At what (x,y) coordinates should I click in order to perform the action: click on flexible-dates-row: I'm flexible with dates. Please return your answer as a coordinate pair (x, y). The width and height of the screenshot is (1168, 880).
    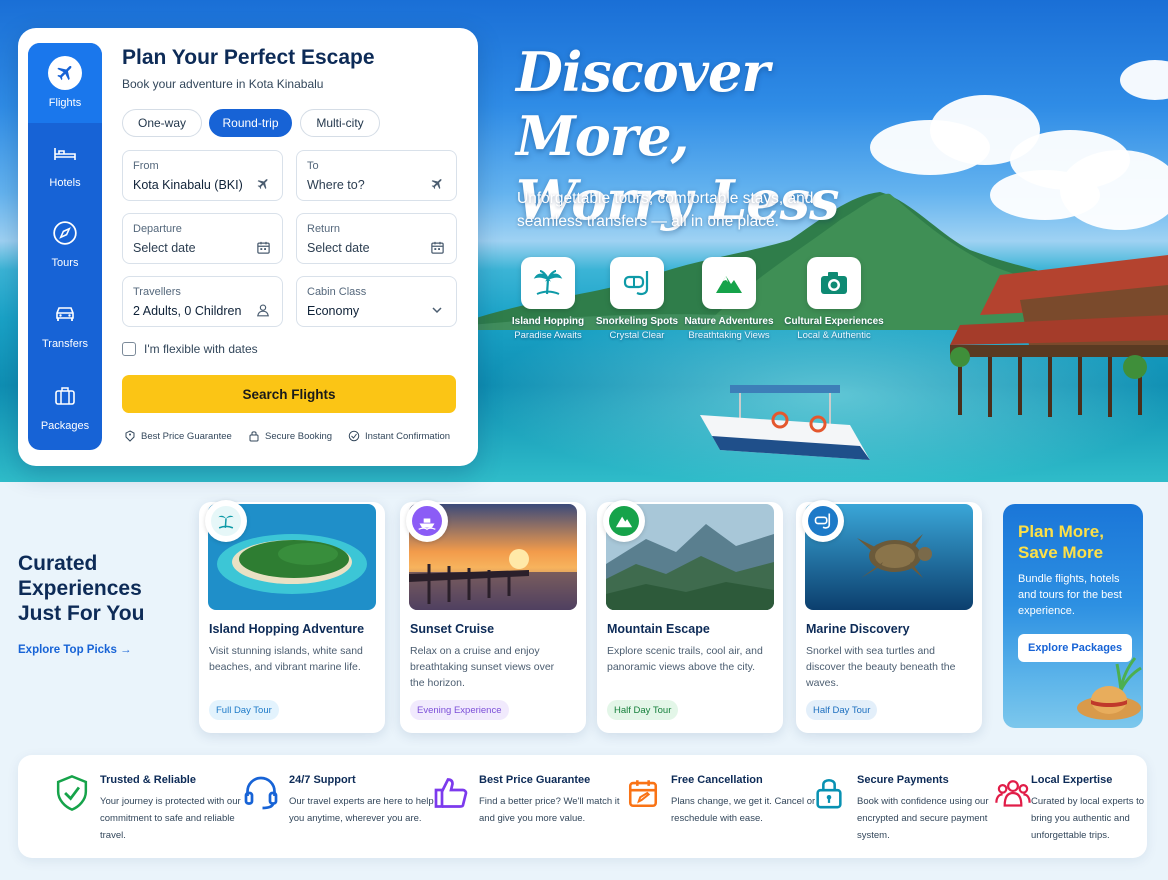
    Looking at the image, I should click on (190, 349).